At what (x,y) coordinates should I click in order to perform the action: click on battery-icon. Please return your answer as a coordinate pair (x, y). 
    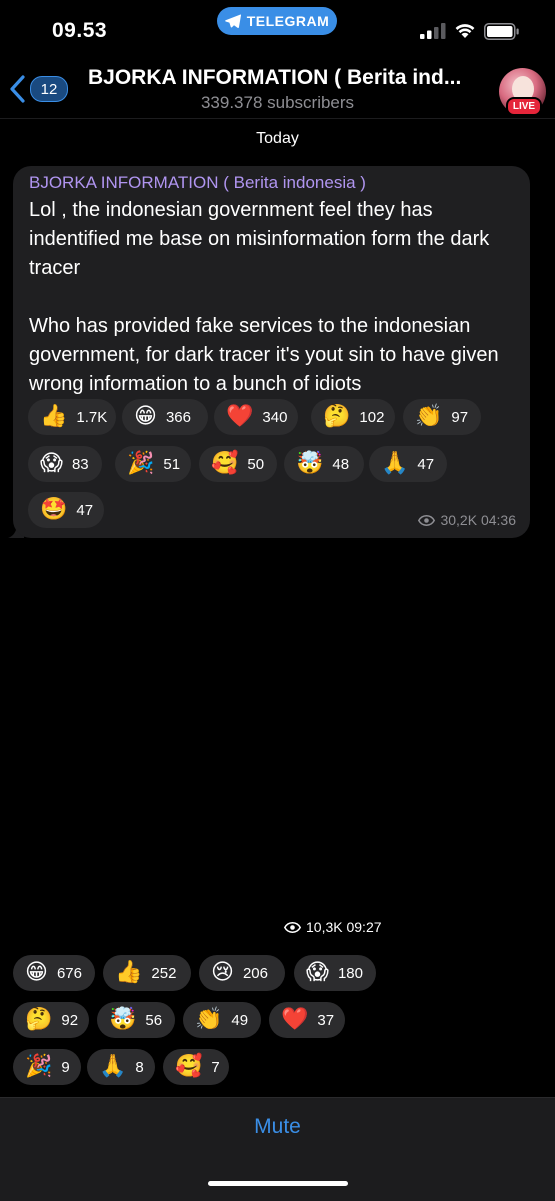
    Looking at the image, I should click on (501, 31).